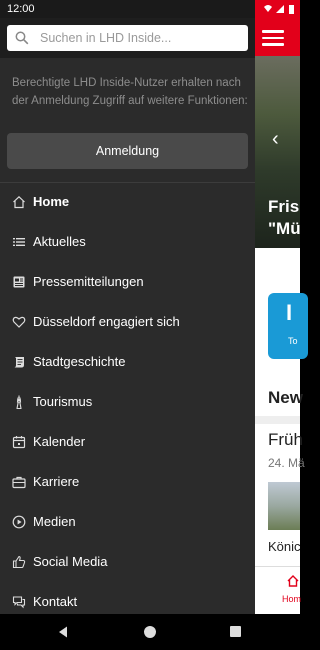 This screenshot has width=320, height=650. Describe the element at coordinates (273, 37) in the screenshot. I see `menu-toggle-button` at that location.